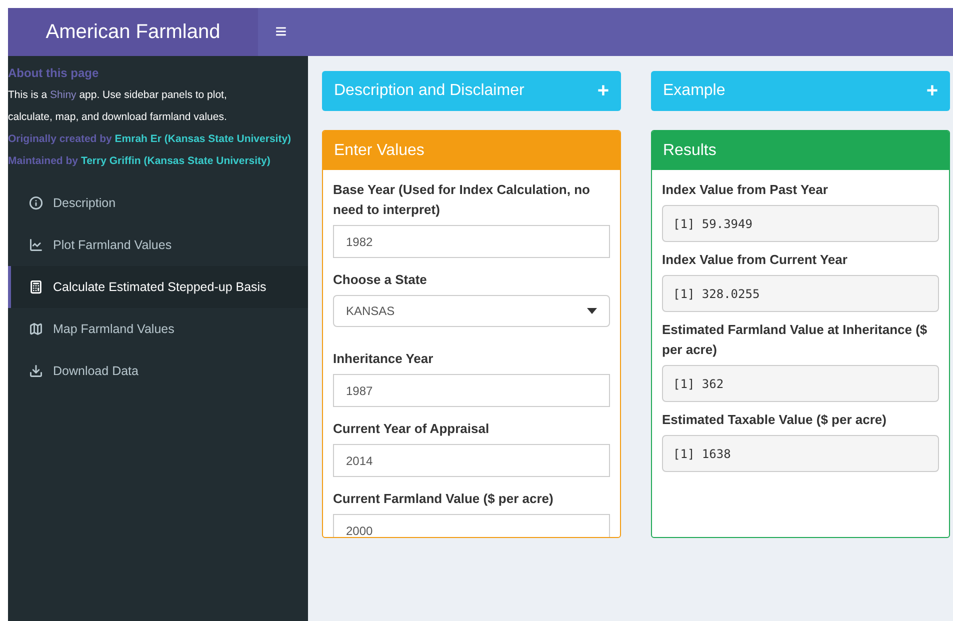 The image size is (953, 621). I want to click on map-icon, so click(36, 329).